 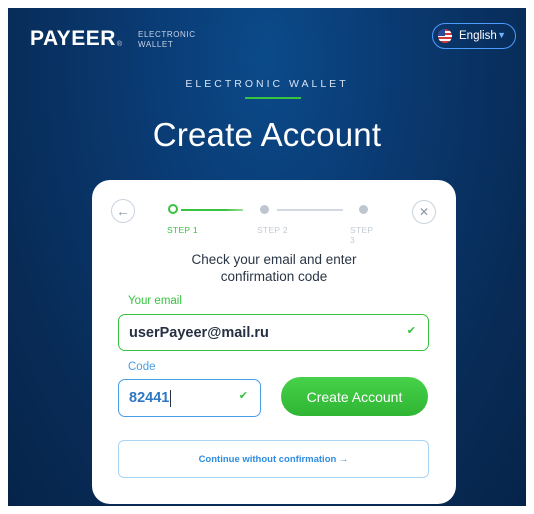 What do you see at coordinates (189, 398) in the screenshot?
I see `code-field: 82441 ✔` at bounding box center [189, 398].